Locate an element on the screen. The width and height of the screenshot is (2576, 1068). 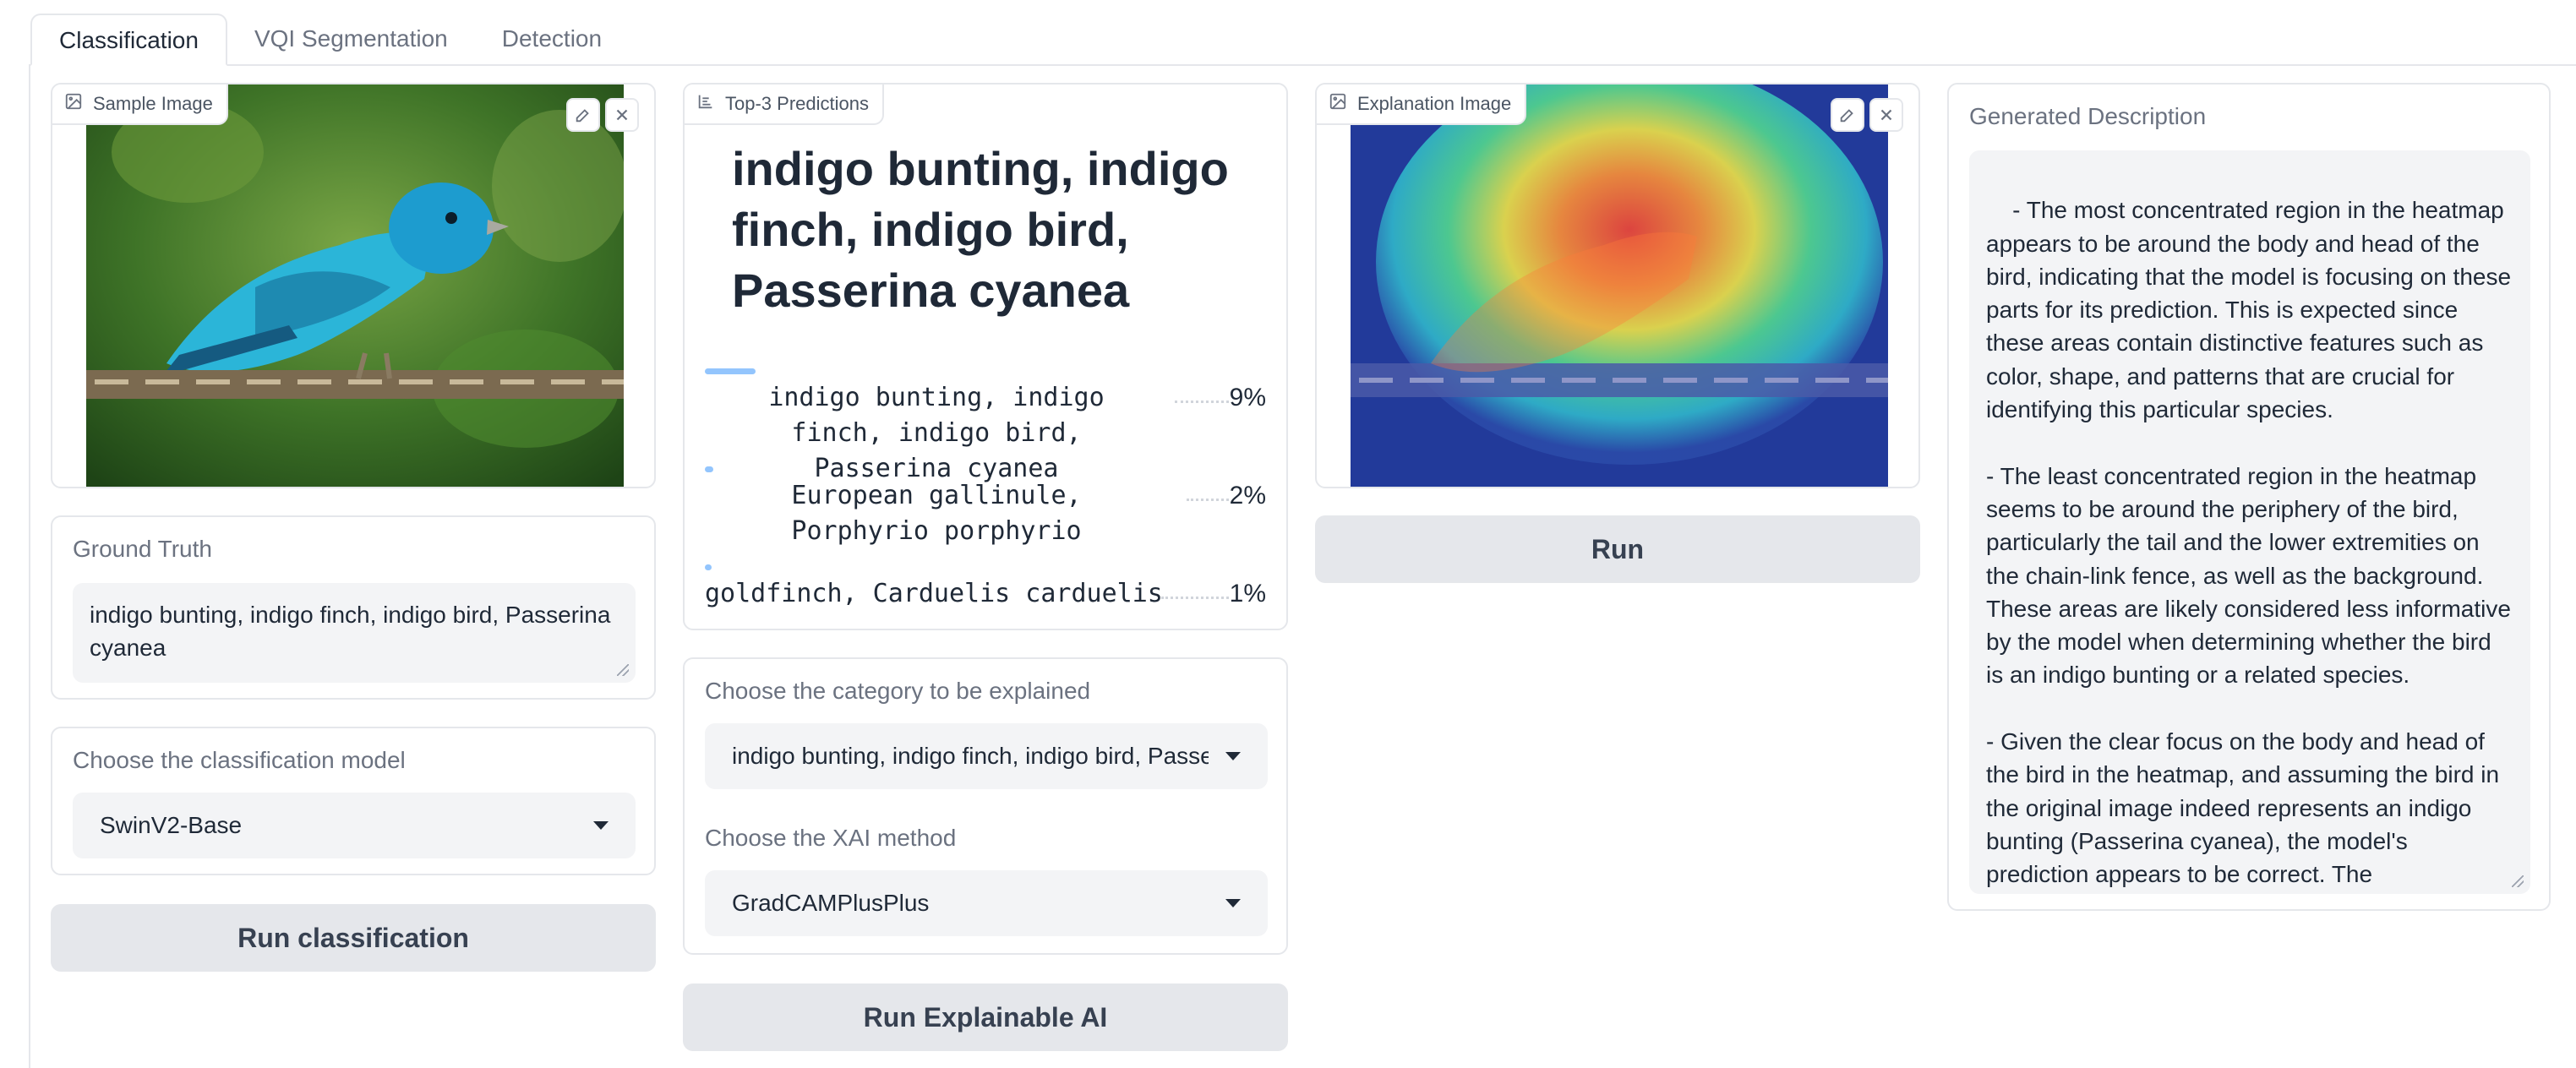
classification-model-label: Choose the classification model is located at coordinates (239, 760).